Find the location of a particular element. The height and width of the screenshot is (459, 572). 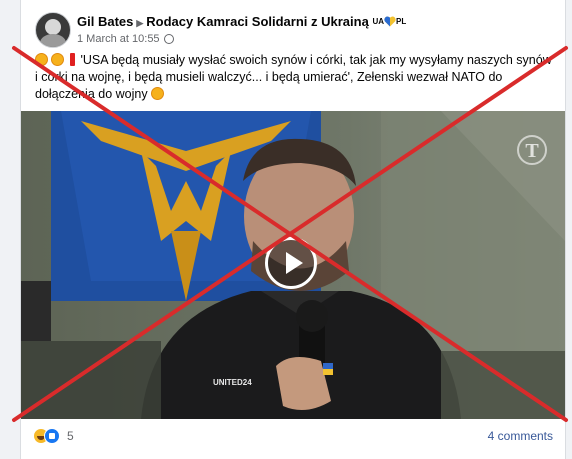

comments-link: 4 comments is located at coordinates (520, 436).